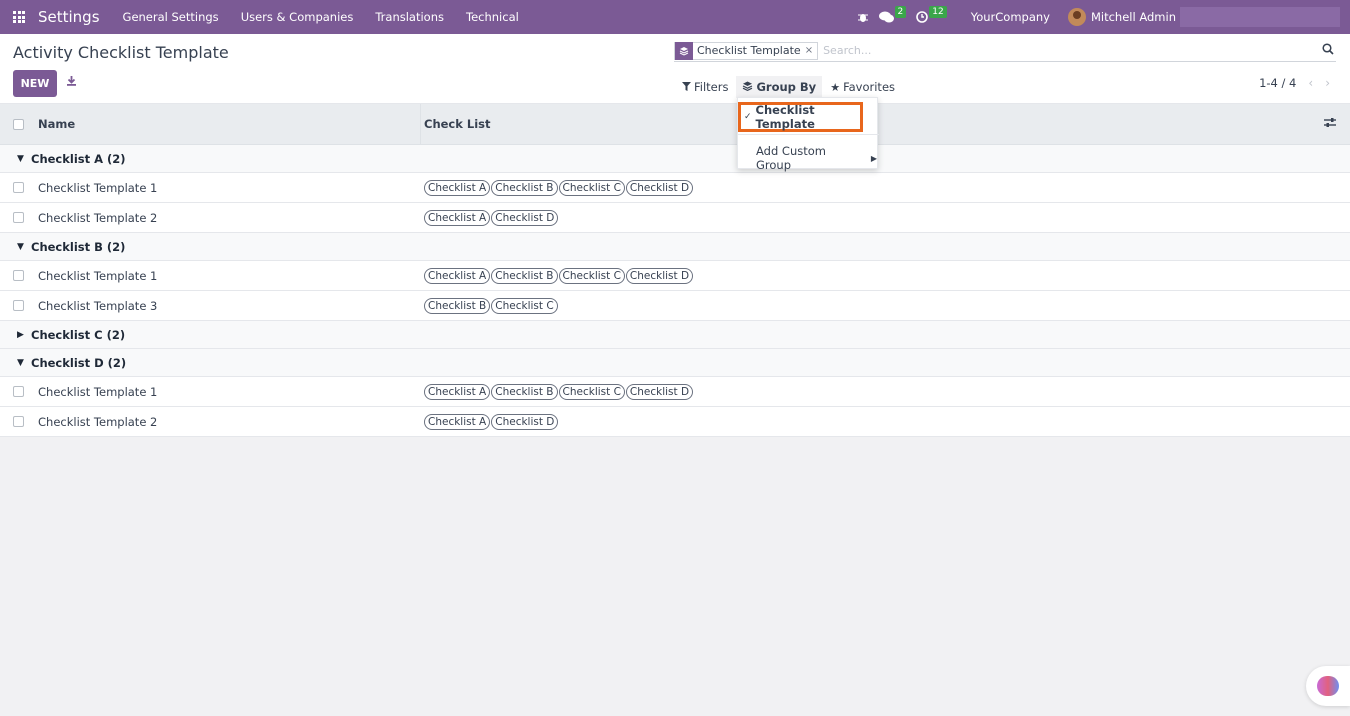 The image size is (1350, 716). Describe the element at coordinates (71, 82) in the screenshot. I see `download-icon` at that location.